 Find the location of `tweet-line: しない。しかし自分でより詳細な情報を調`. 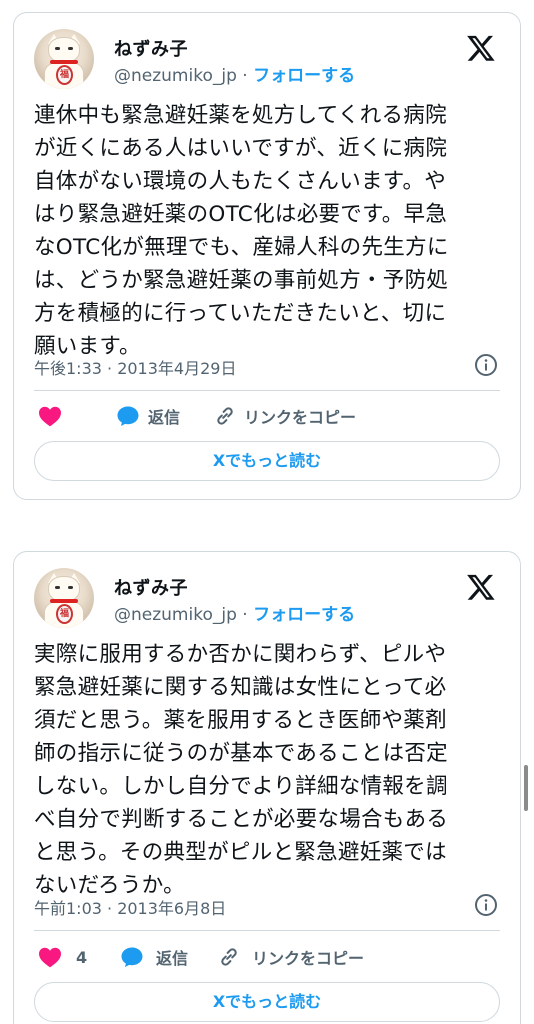

tweet-line: しない。しかし自分でより詳細な情報を調 is located at coordinates (241, 786).